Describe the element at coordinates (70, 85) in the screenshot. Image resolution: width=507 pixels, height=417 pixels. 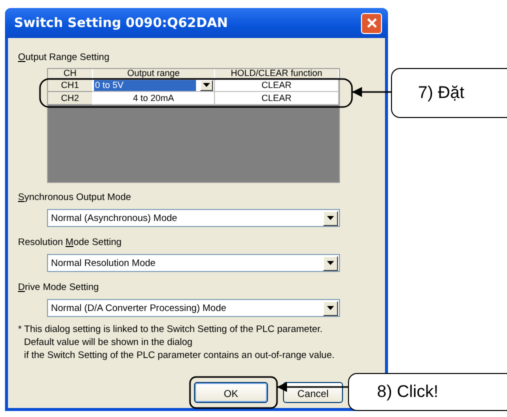
I see `row-header: CH1` at that location.